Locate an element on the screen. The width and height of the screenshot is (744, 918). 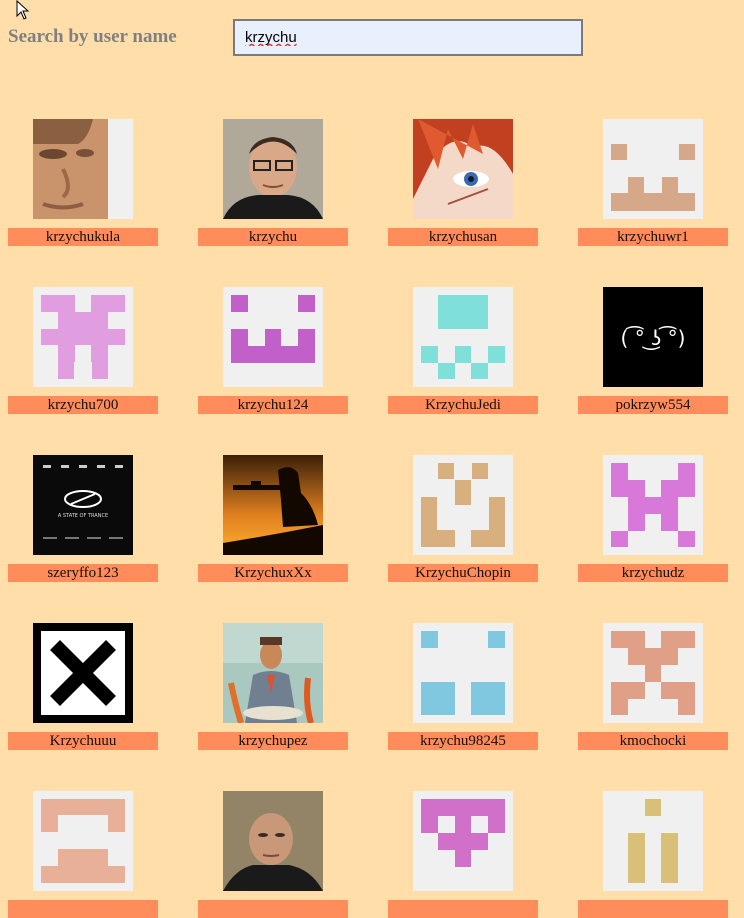
user-name: Krzychuuu is located at coordinates (83, 741).